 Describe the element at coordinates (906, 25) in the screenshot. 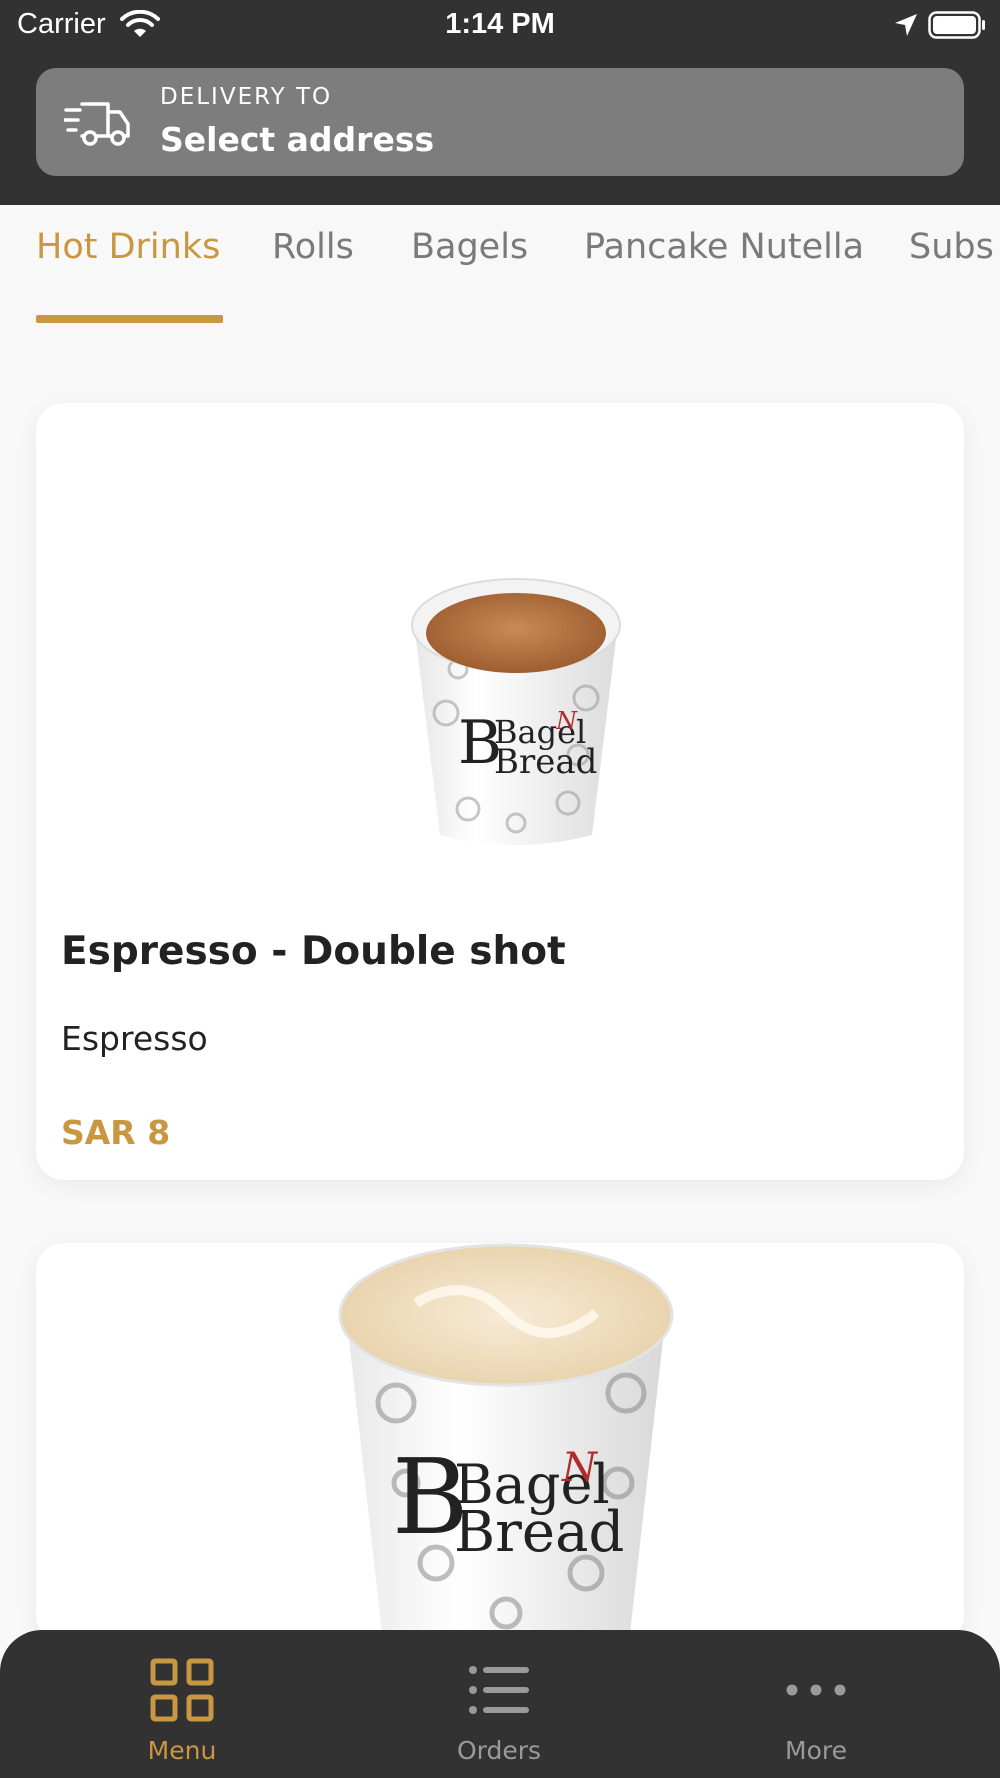

I see `location-arrow-icon` at that location.